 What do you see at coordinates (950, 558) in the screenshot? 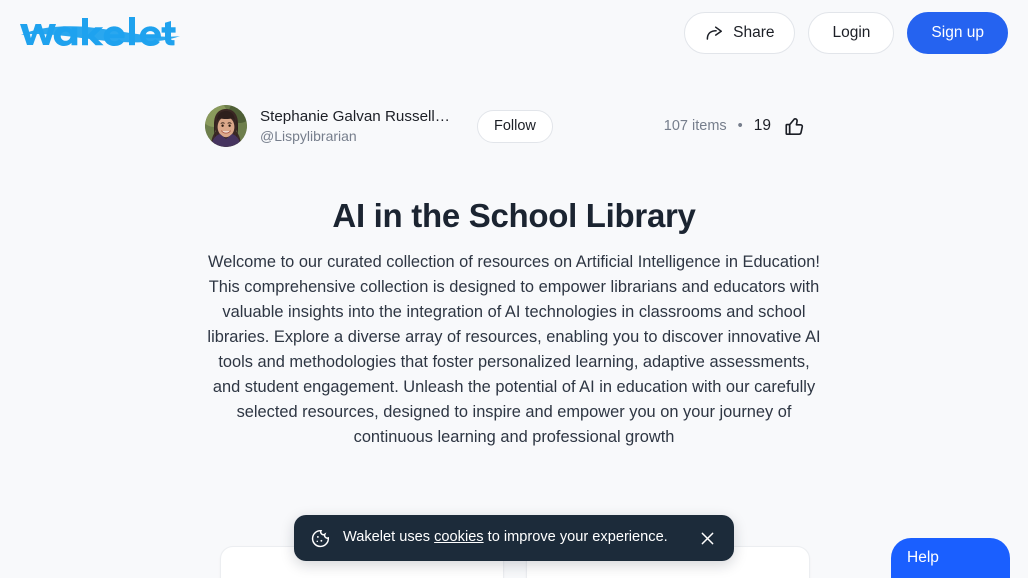
I see `help-button: Help` at bounding box center [950, 558].